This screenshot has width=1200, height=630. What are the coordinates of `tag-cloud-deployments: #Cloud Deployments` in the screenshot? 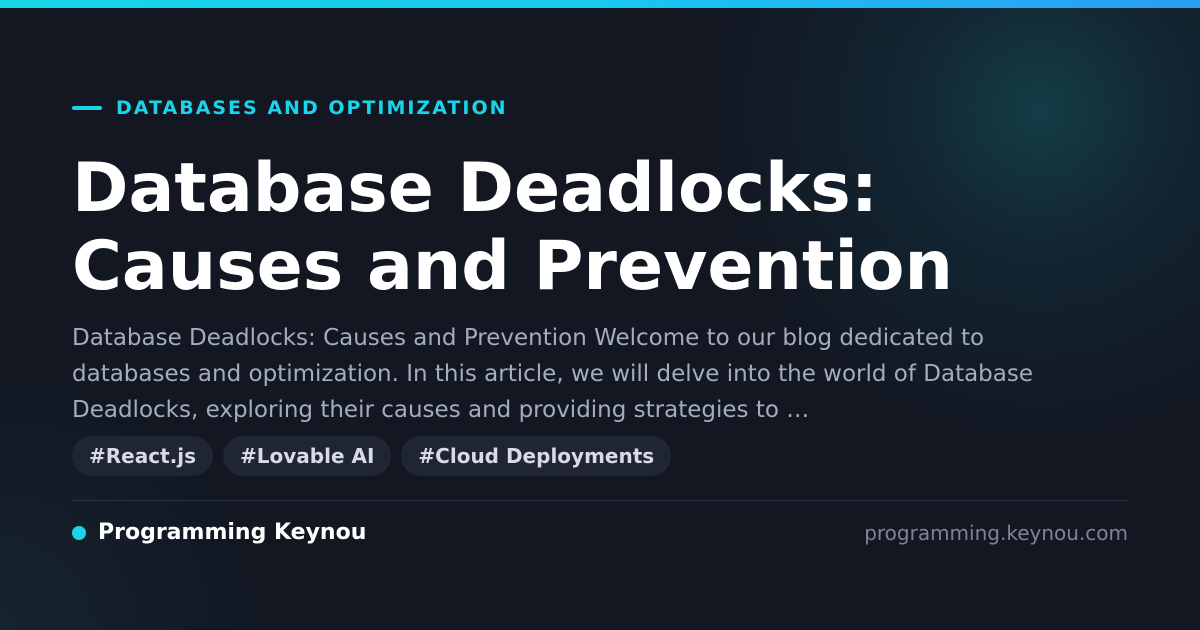 It's located at (536, 456).